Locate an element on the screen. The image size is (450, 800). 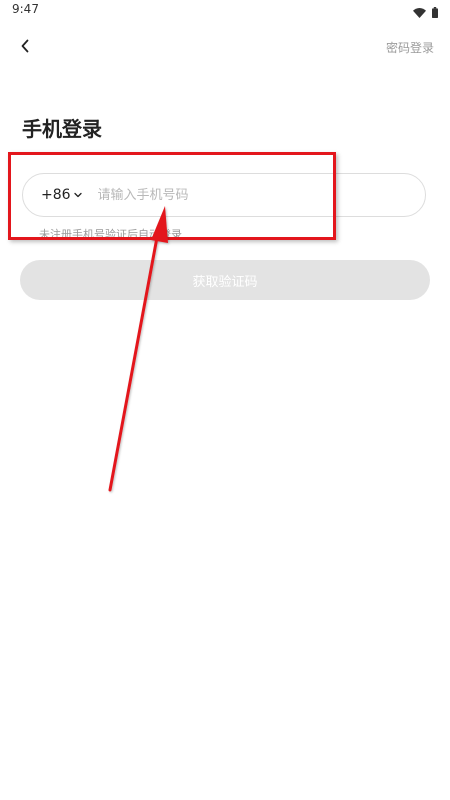
status-icons is located at coordinates (425, 12).